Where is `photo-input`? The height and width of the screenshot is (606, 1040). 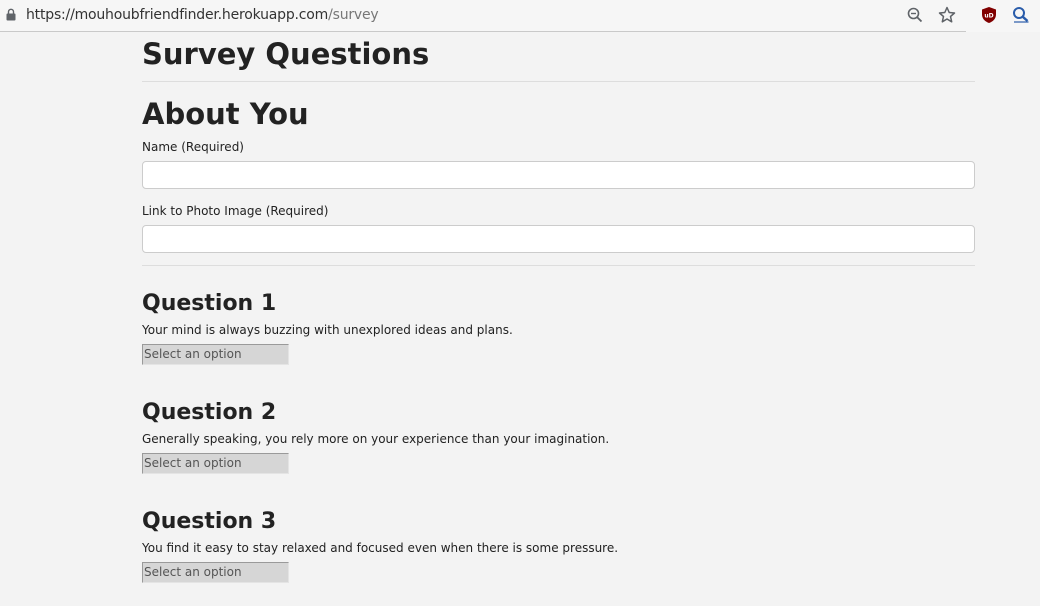
photo-input is located at coordinates (558, 239).